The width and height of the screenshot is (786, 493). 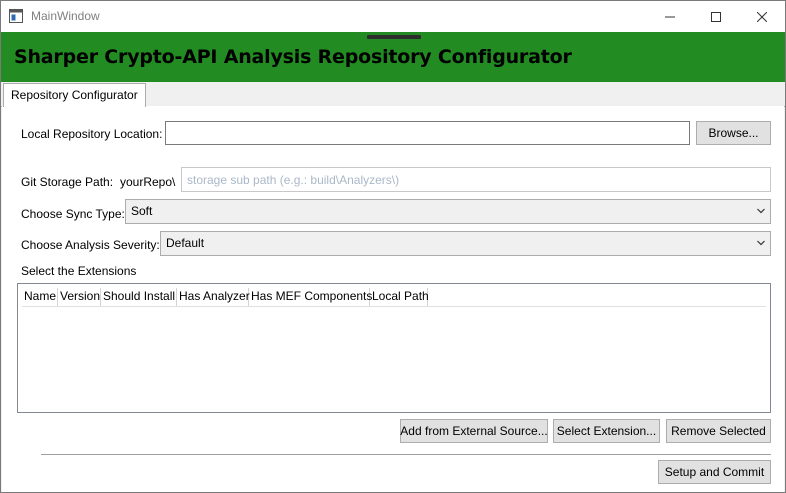 I want to click on extensions-label: Select the Extensions, so click(x=79, y=271).